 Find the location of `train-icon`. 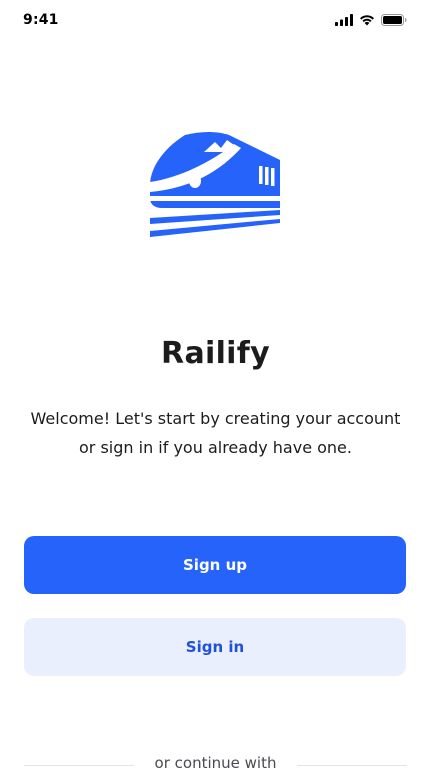

train-icon is located at coordinates (215, 186).